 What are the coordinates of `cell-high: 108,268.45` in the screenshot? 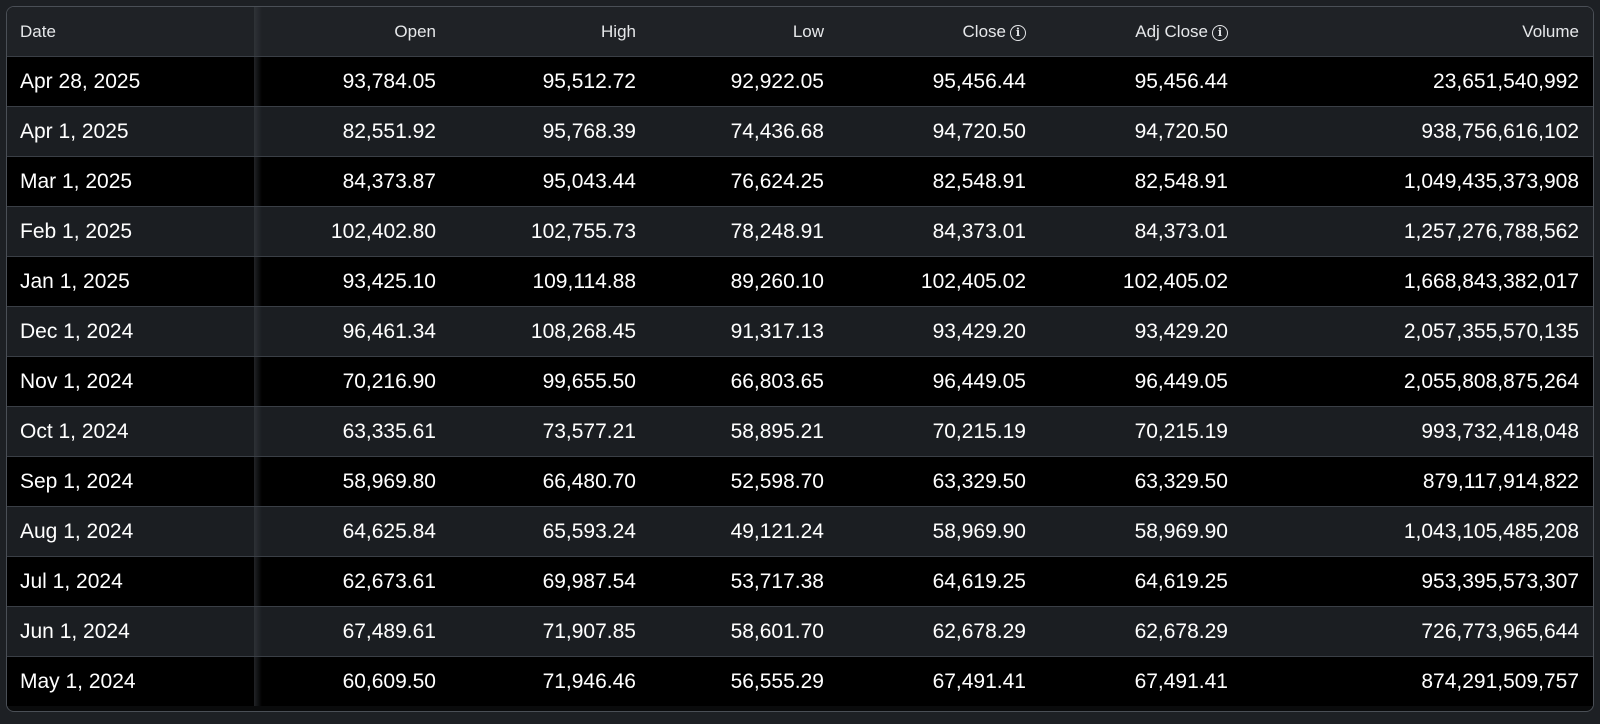 It's located at (546, 331).